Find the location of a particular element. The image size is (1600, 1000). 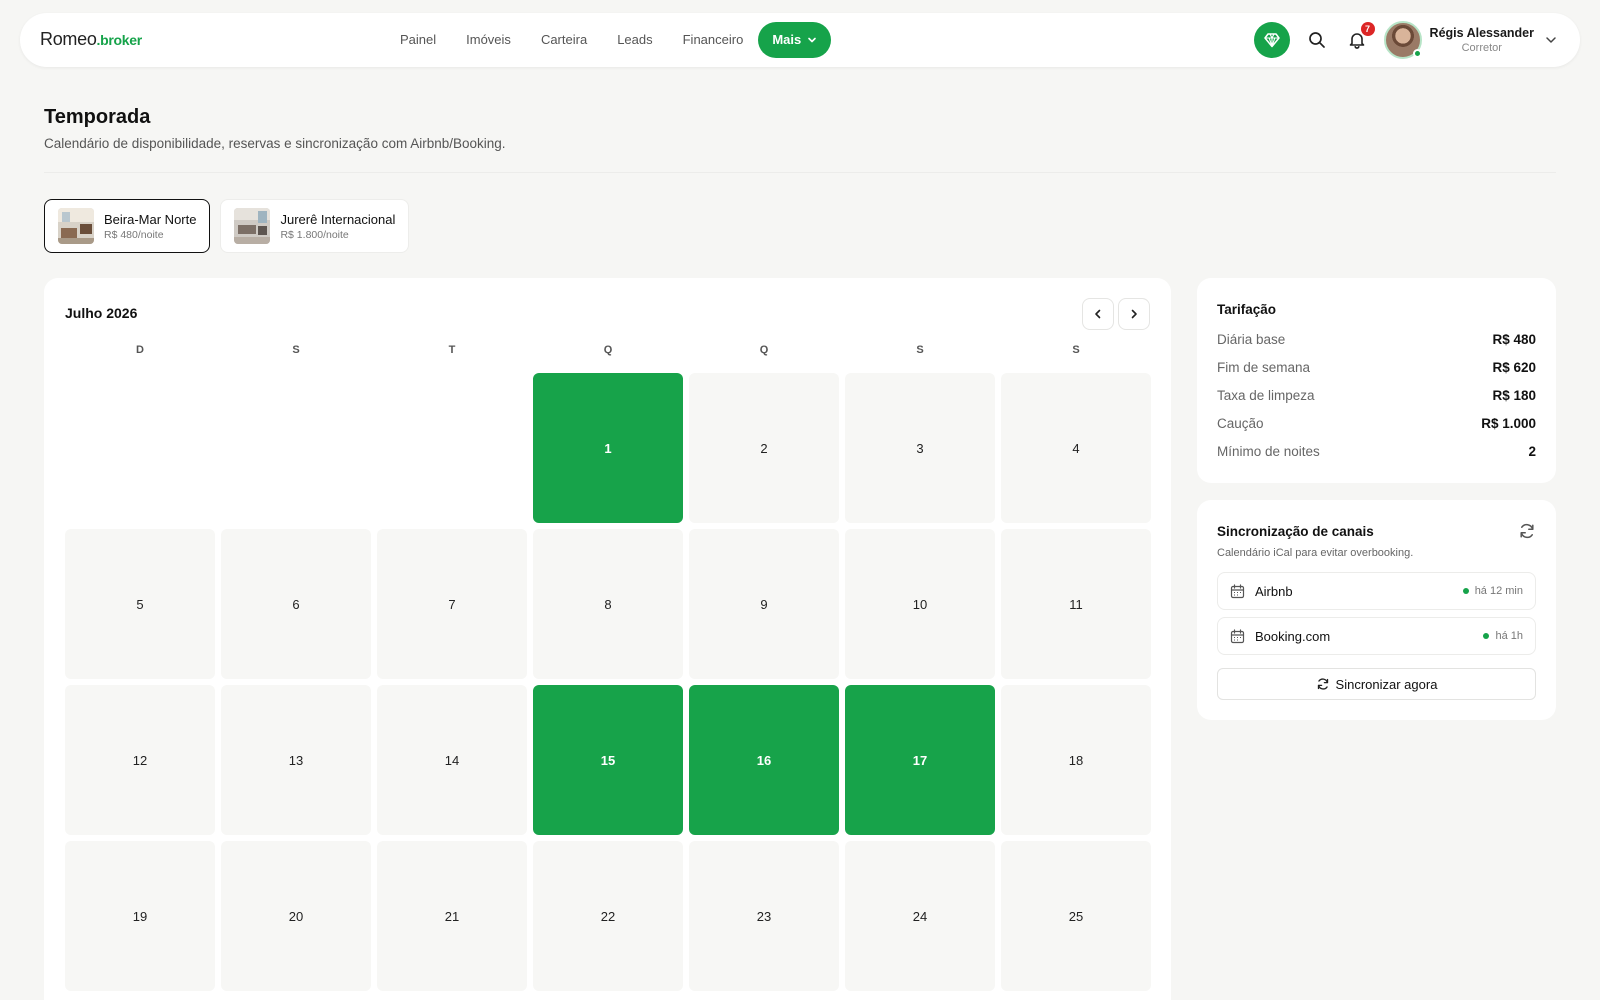

calendar-day: 25 is located at coordinates (1076, 916).